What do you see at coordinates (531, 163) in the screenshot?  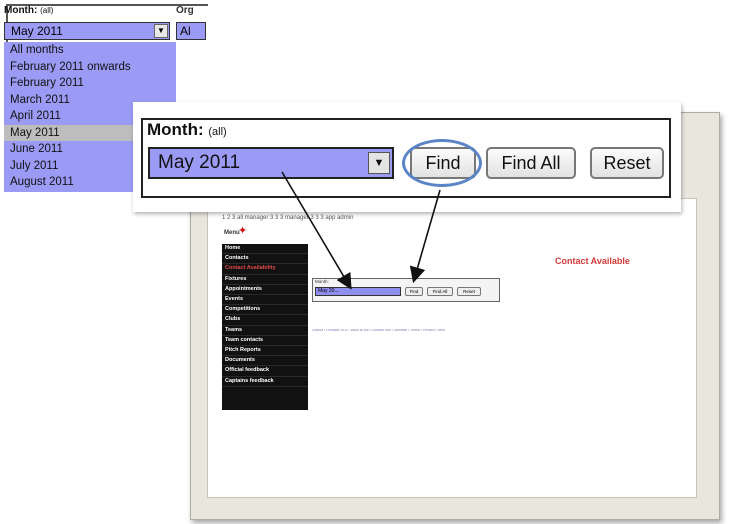 I see `find-all-button: Find All` at bounding box center [531, 163].